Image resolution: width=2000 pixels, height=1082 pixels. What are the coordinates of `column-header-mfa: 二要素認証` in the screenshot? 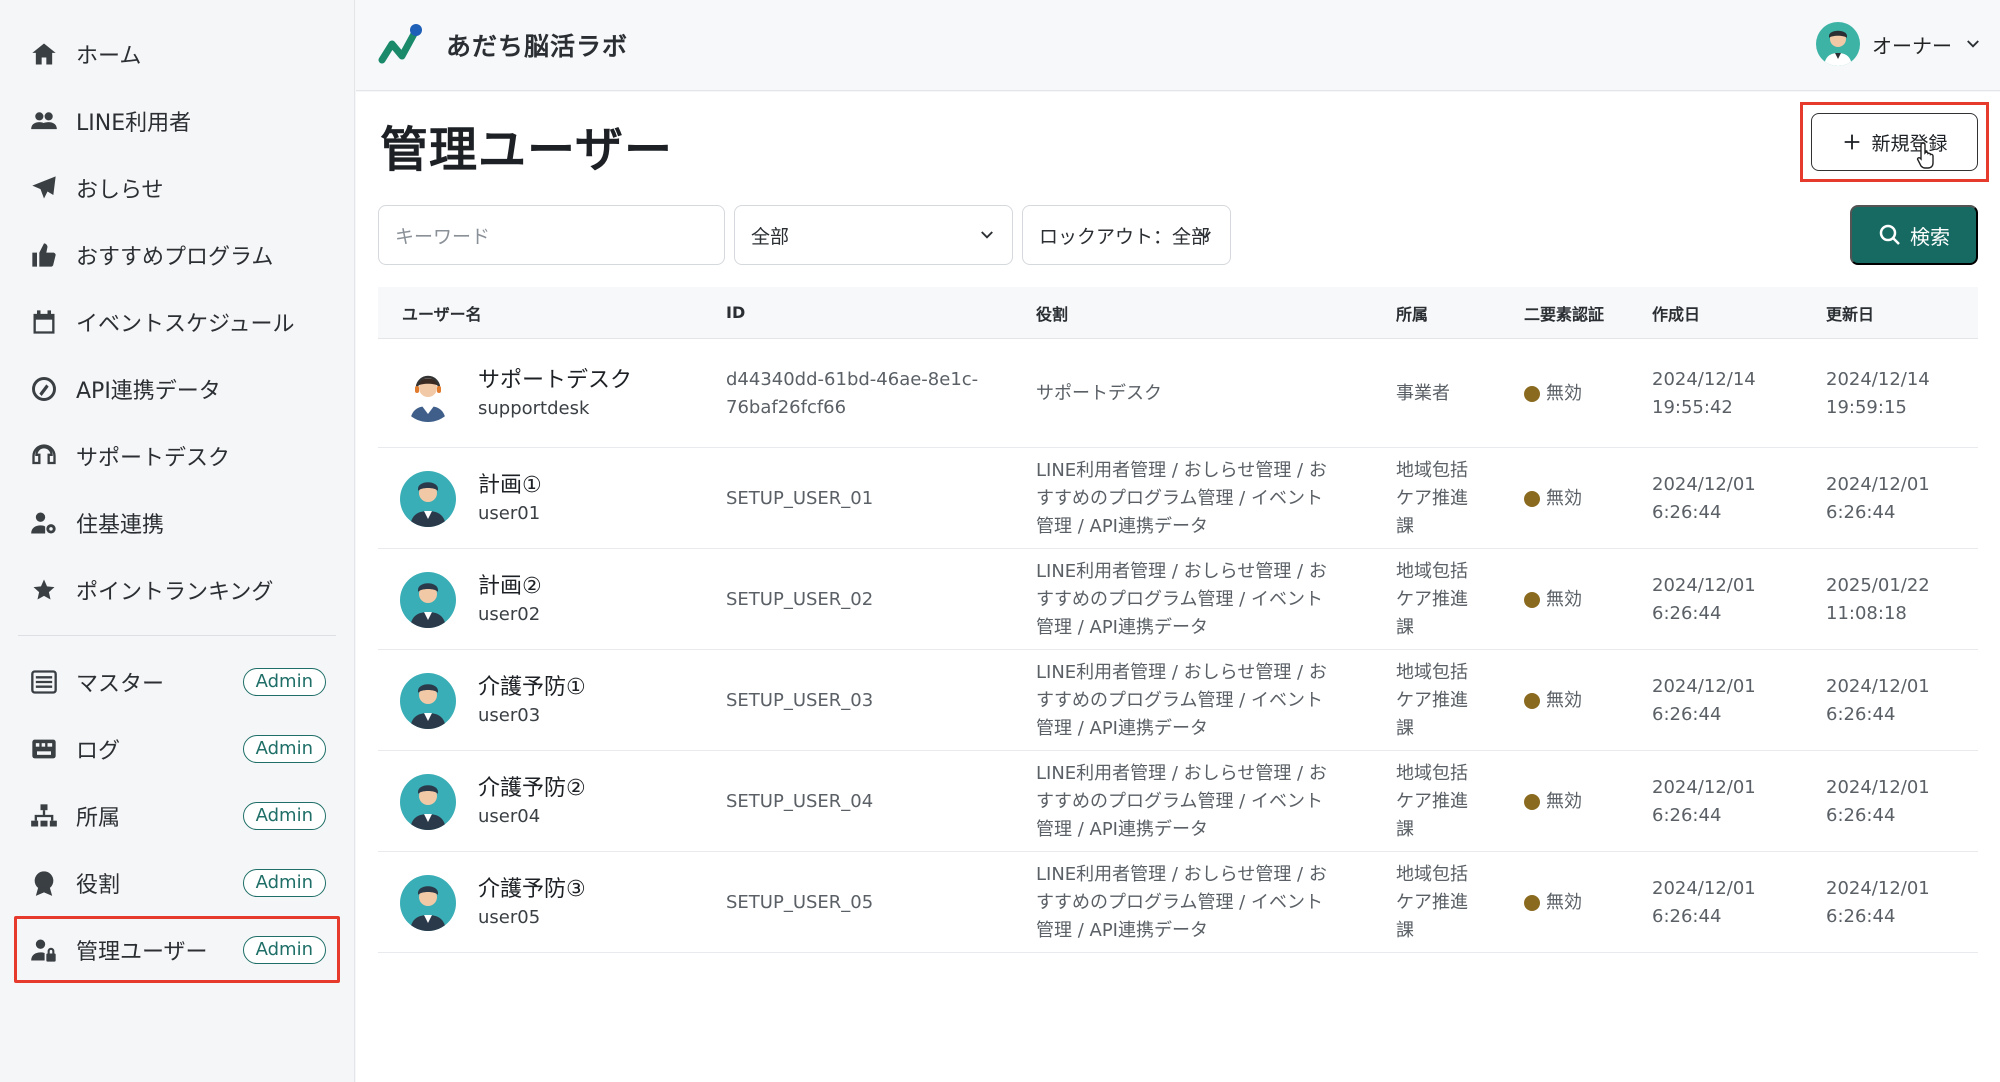 It's located at (1564, 313).